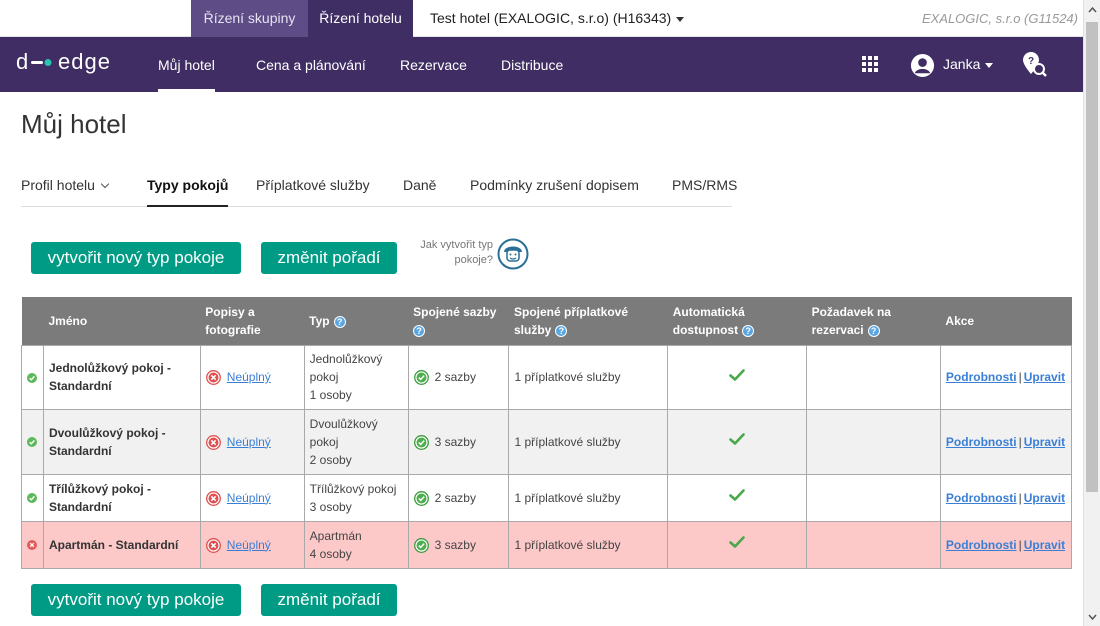 This screenshot has height=626, width=1100. Describe the element at coordinates (329, 600) in the screenshot. I see `change-order-button-bottom: změnit pořadí` at that location.